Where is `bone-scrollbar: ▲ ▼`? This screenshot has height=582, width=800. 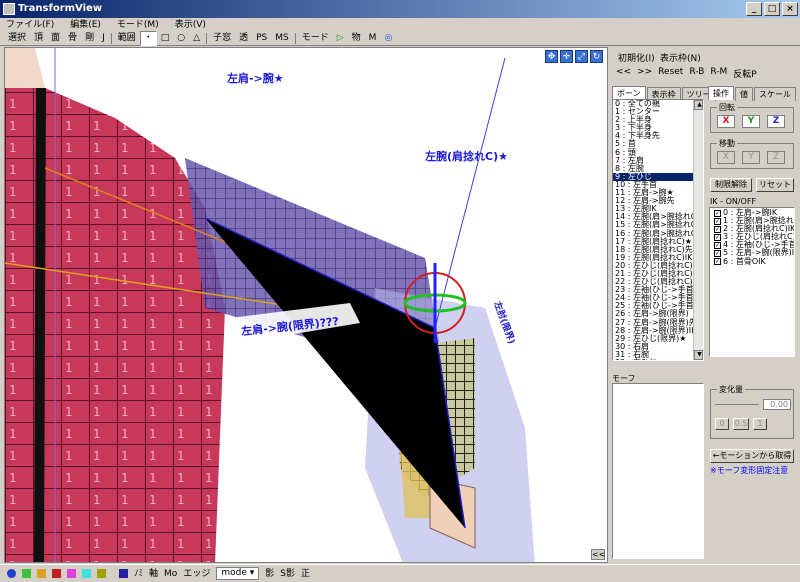 bone-scrollbar: ▲ ▼ is located at coordinates (698, 230).